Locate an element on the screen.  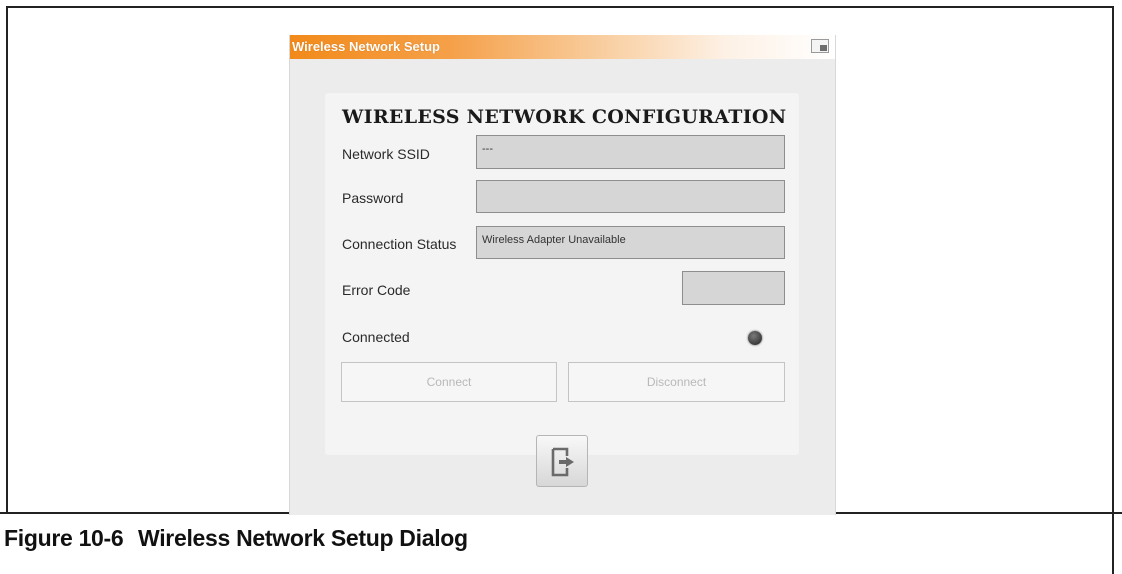
password-field is located at coordinates (630, 196).